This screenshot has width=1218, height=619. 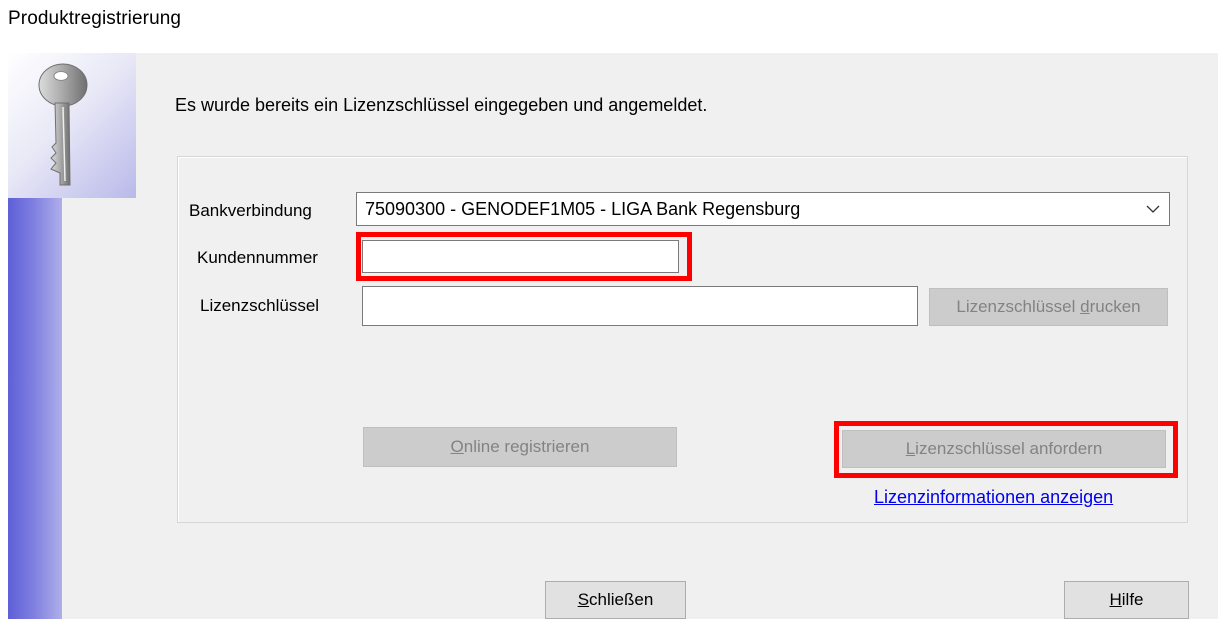 I want to click on print-license-key-label-prefix: Lizenzschlüssel, so click(x=1018, y=306).